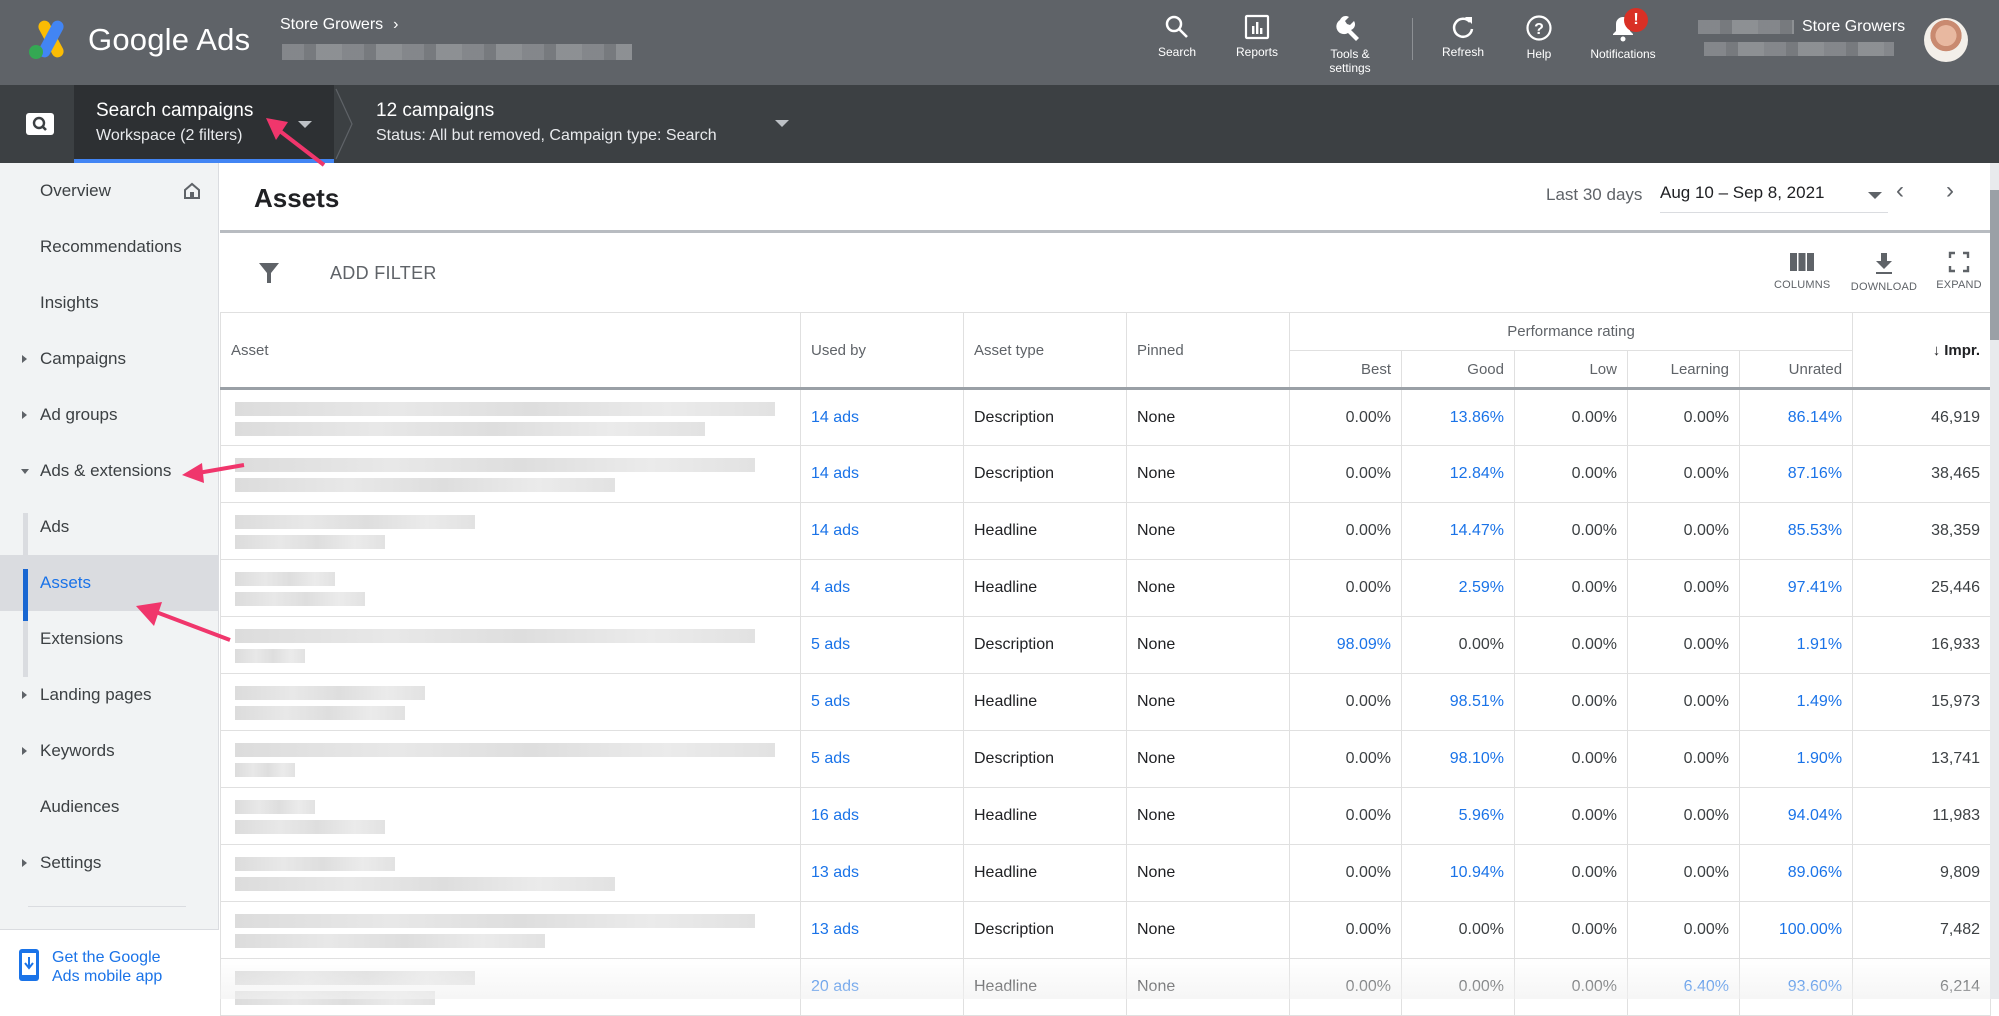 The image size is (1999, 1016). What do you see at coordinates (383, 273) in the screenshot?
I see `add-filter-button: ADD FILTER` at bounding box center [383, 273].